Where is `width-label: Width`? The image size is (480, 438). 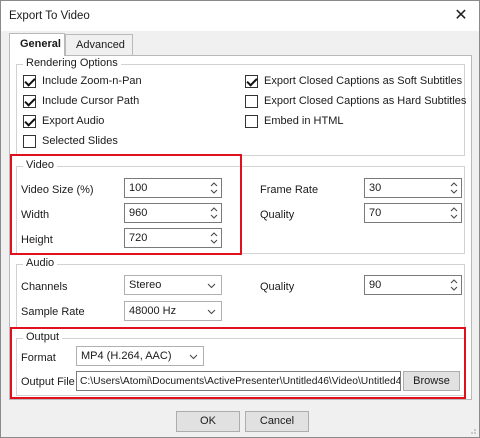
width-label: Width is located at coordinates (35, 215).